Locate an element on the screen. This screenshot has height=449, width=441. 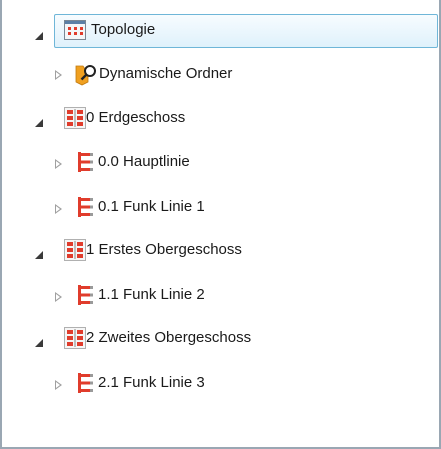
tree-node-label: 2.1 Funk Linie 3 is located at coordinates (151, 382).